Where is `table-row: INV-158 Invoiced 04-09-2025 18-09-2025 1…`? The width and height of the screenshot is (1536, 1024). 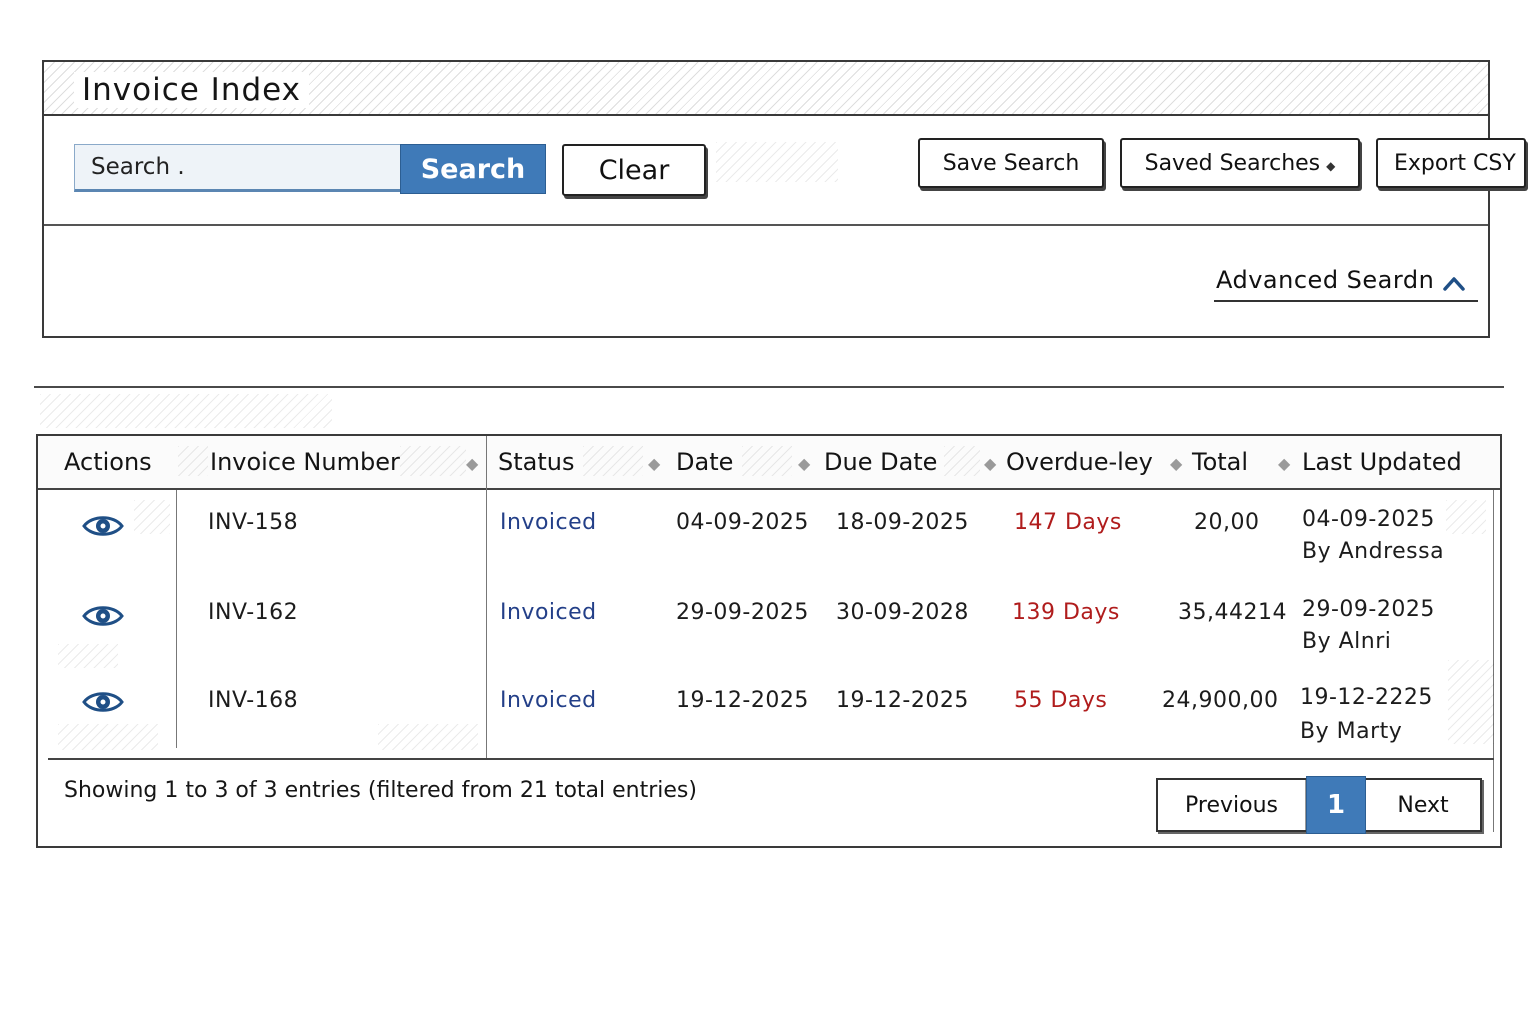 table-row: INV-158 Invoiced 04-09-2025 18-09-2025 1… is located at coordinates (769, 535).